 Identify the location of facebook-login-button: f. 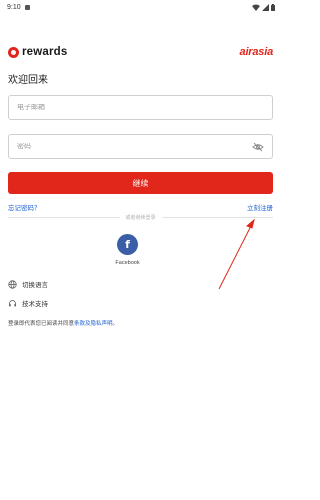
(127, 244).